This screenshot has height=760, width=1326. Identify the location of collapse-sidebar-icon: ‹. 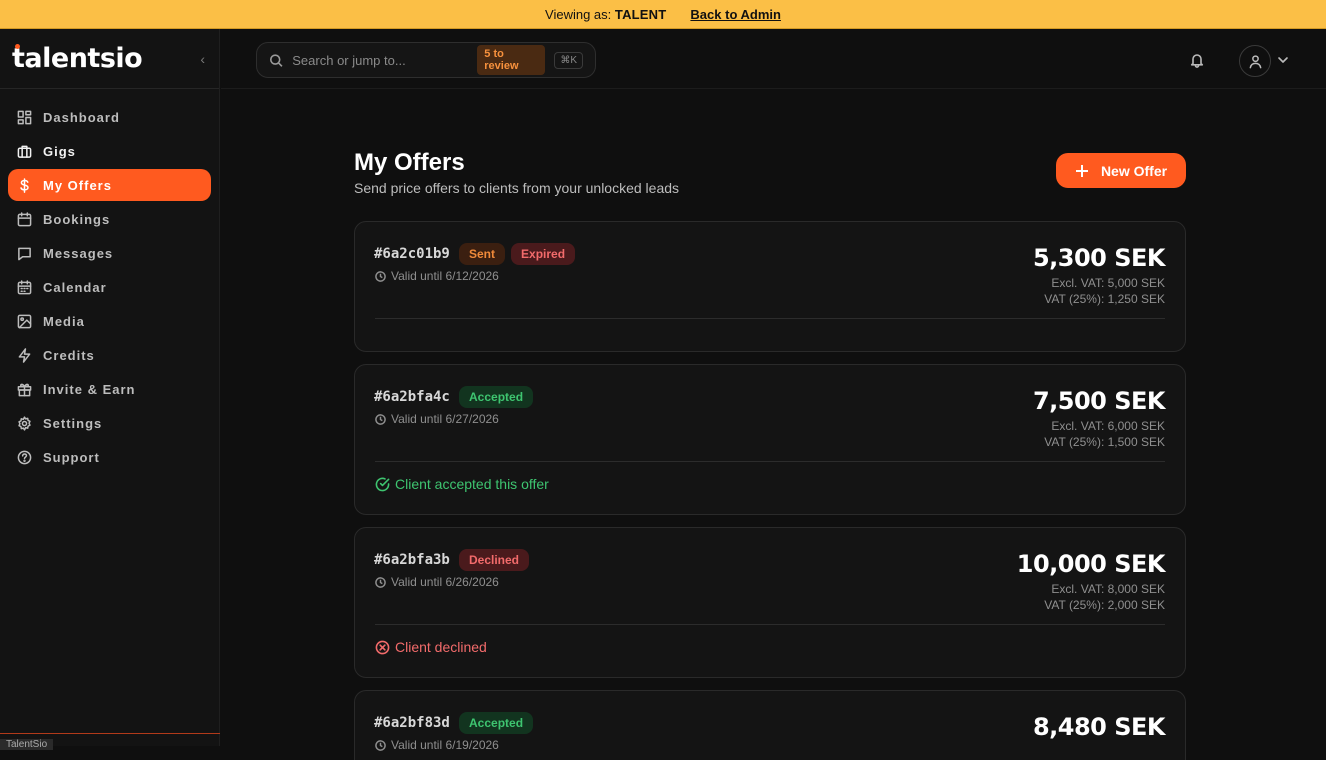
(202, 59).